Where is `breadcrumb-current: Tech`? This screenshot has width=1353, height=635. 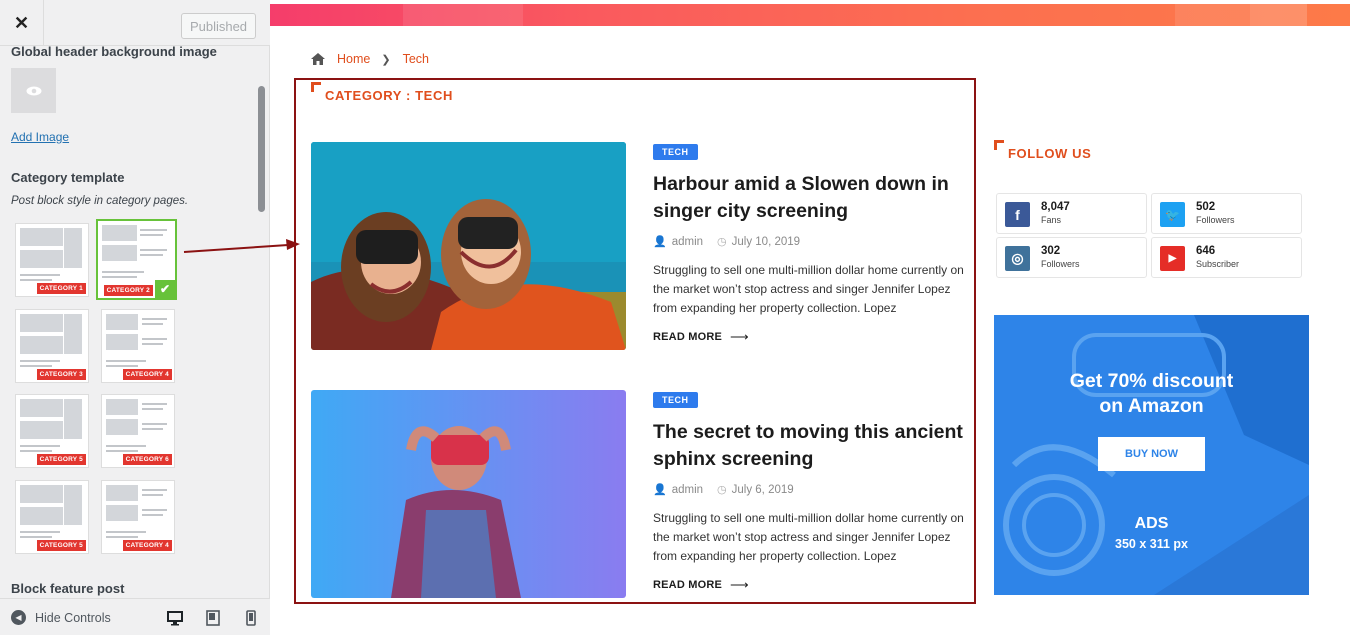 breadcrumb-current: Tech is located at coordinates (416, 59).